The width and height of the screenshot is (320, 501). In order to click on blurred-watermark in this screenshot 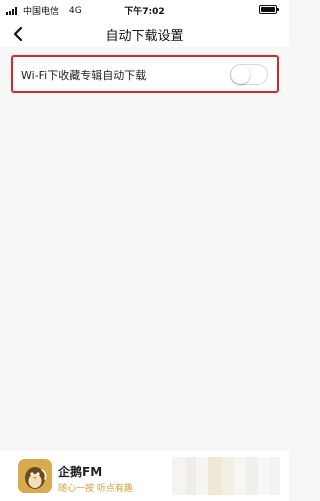, I will do `click(226, 476)`.